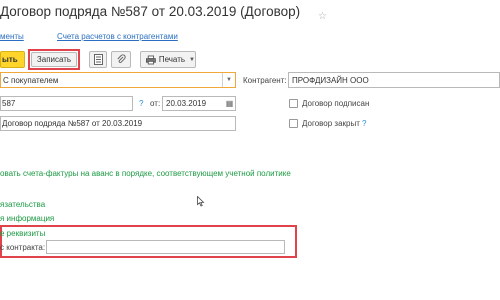  I want to click on attach-file-button, so click(121, 59).